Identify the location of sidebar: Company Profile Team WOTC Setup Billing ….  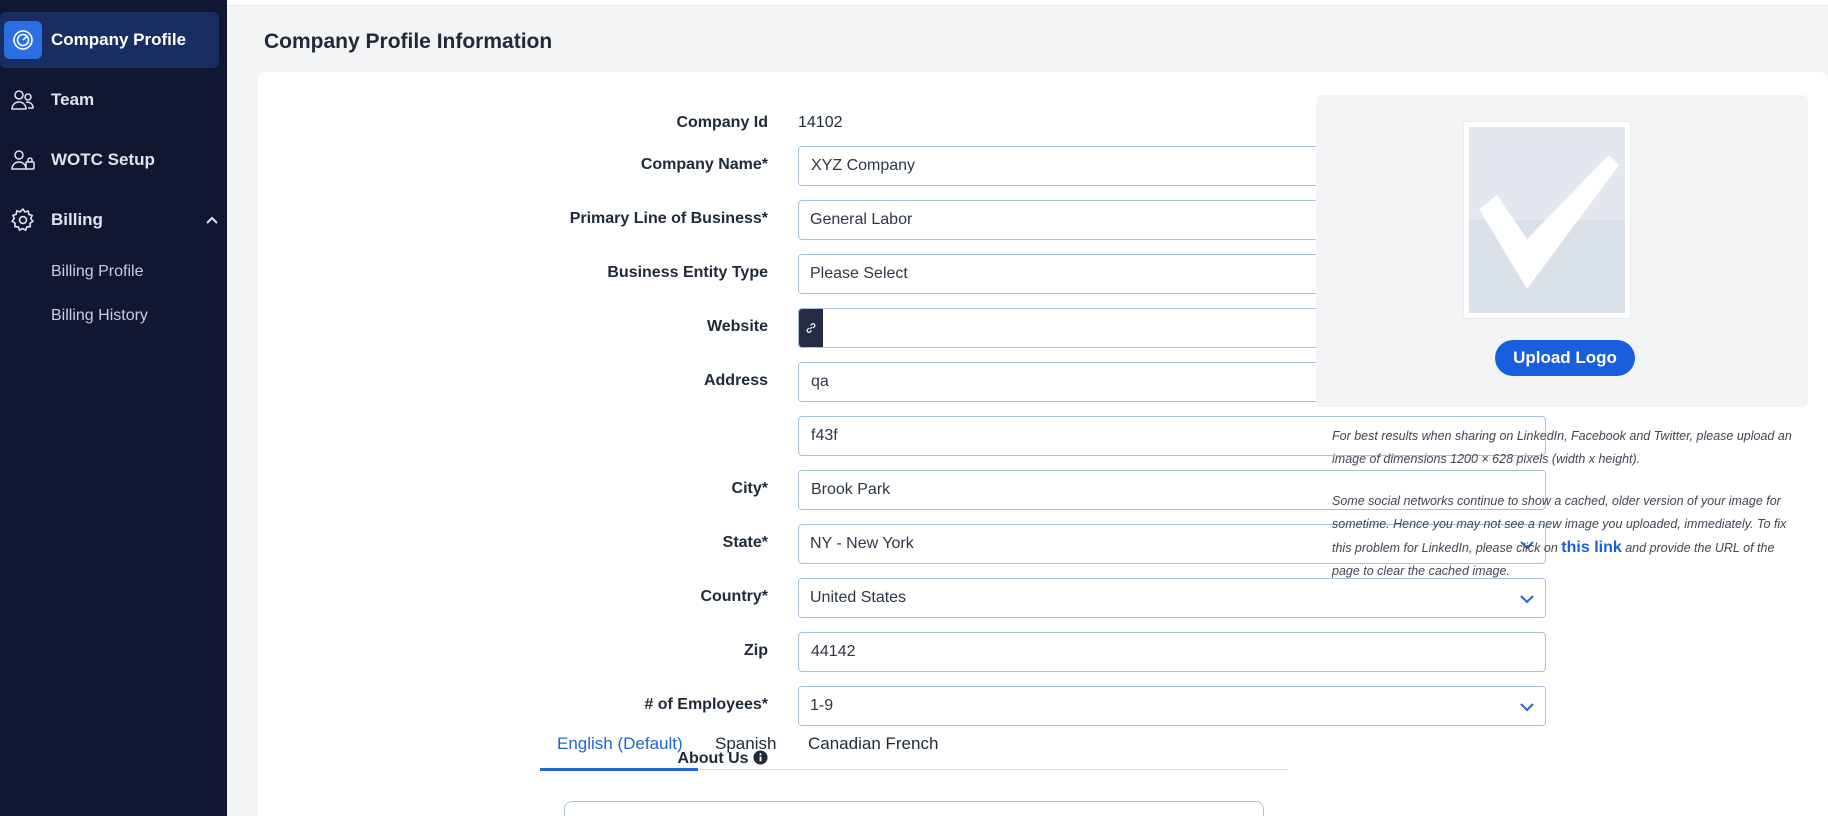
(113, 408).